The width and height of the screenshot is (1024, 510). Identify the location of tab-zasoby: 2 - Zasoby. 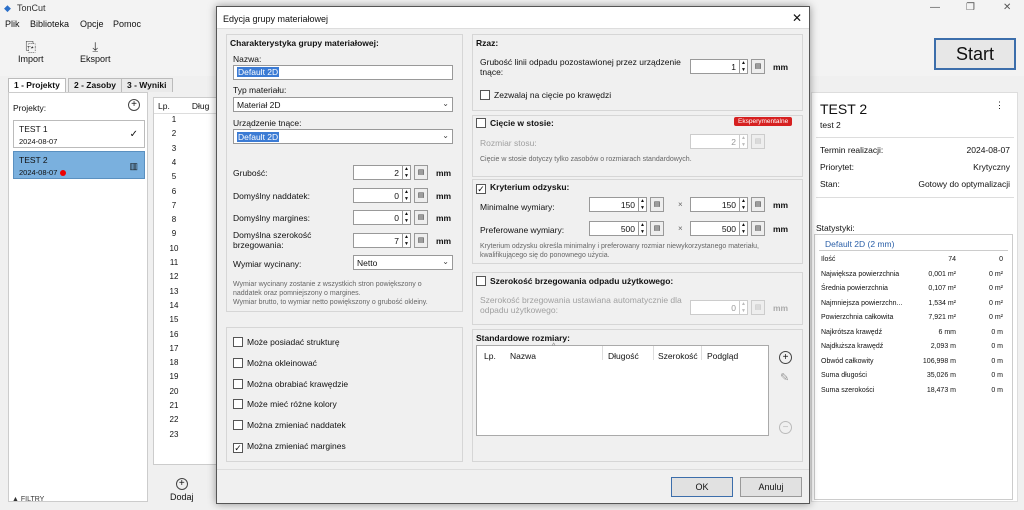
(95, 85).